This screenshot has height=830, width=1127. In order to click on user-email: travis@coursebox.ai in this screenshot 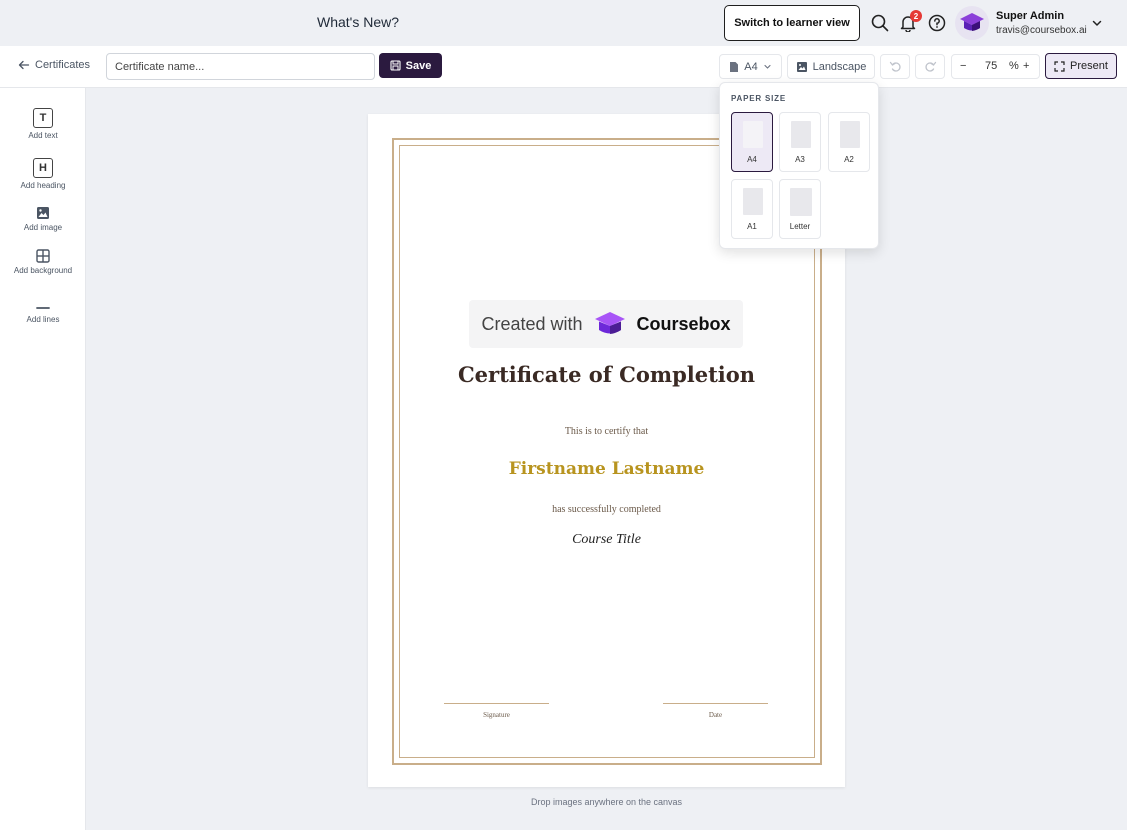, I will do `click(1041, 30)`.